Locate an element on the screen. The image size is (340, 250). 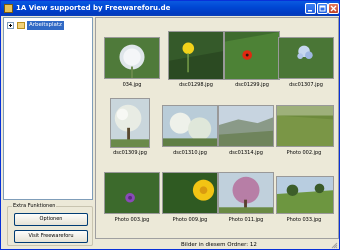
thumbnail-caption: dsc01310.jpg is located at coordinates (190, 153).